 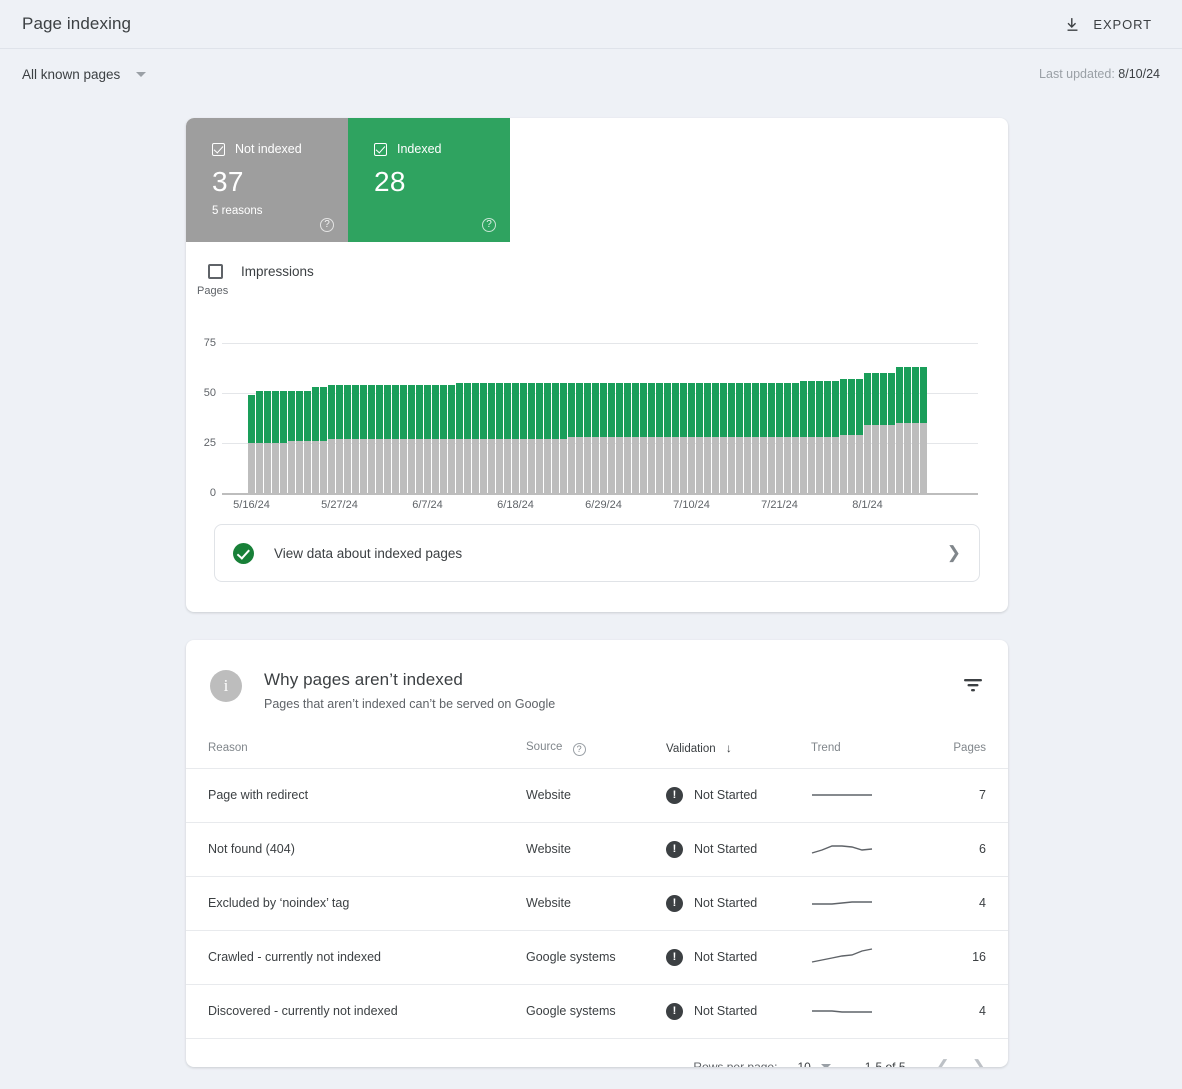 What do you see at coordinates (215, 271) in the screenshot?
I see `impressions-checkbox` at bounding box center [215, 271].